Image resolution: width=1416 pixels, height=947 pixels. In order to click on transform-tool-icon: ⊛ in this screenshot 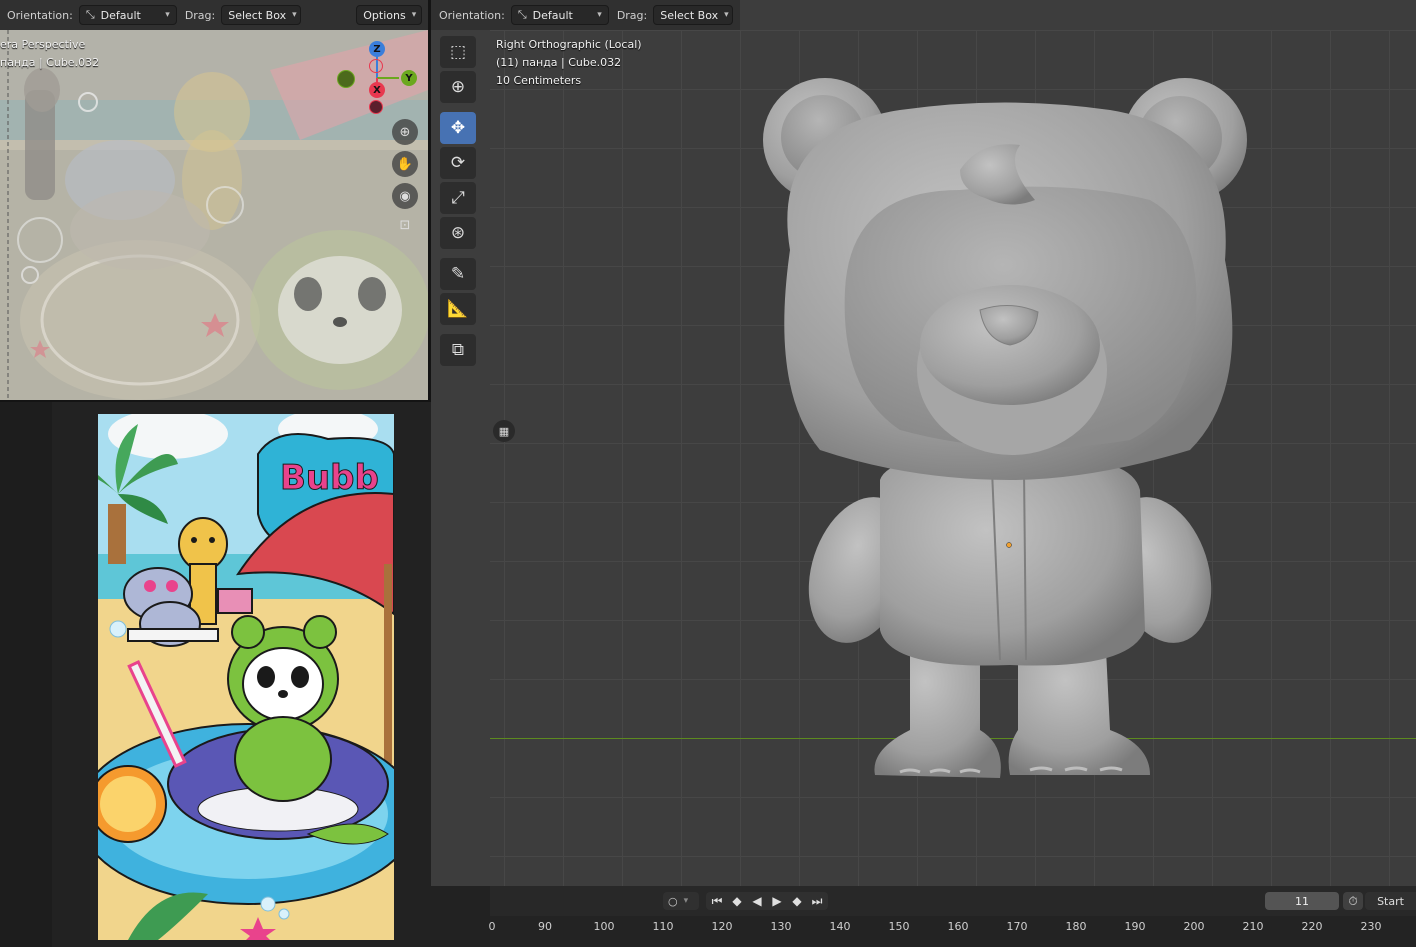, I will do `click(458, 233)`.